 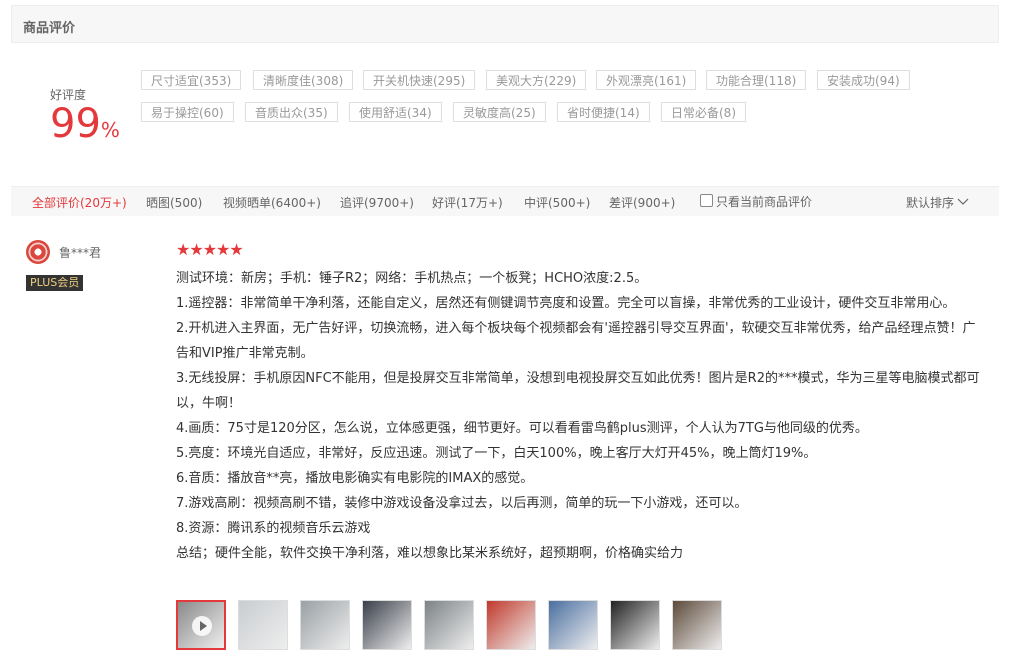 What do you see at coordinates (303, 80) in the screenshot?
I see `tag: 清晰度佳(308)` at bounding box center [303, 80].